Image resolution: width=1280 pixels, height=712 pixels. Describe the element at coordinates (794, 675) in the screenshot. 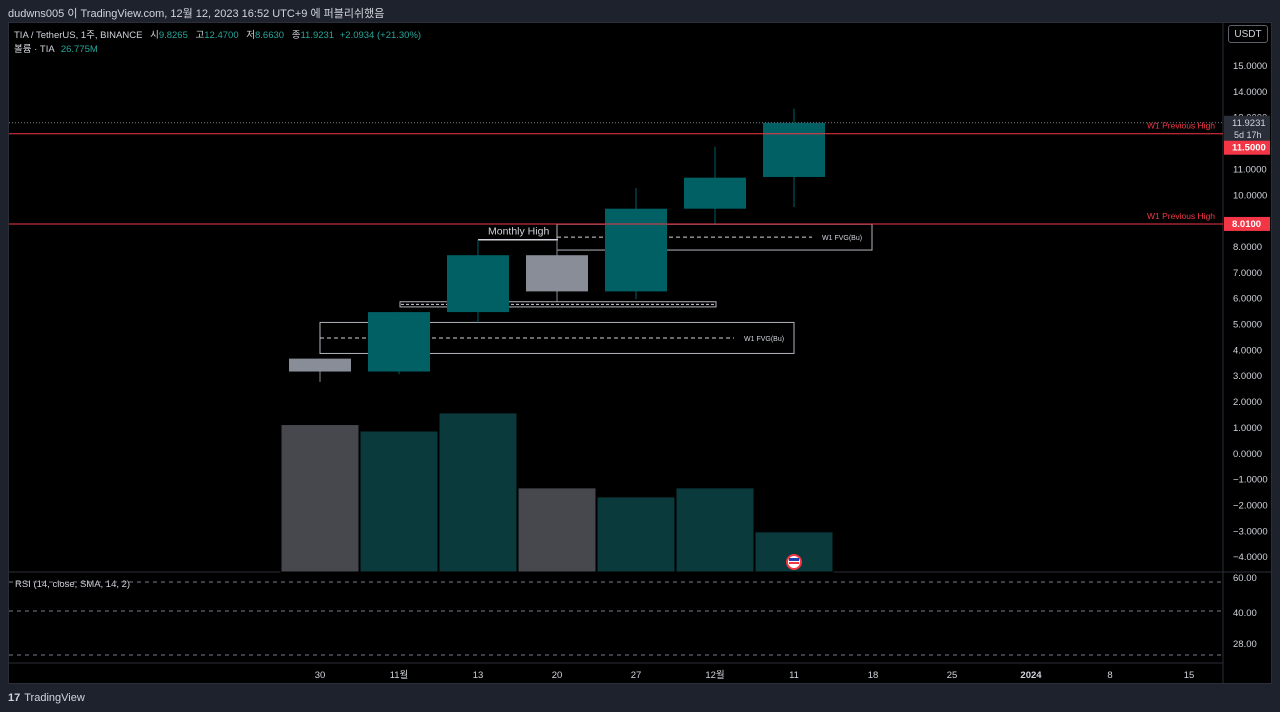

I see `time-axis-label: 11` at that location.